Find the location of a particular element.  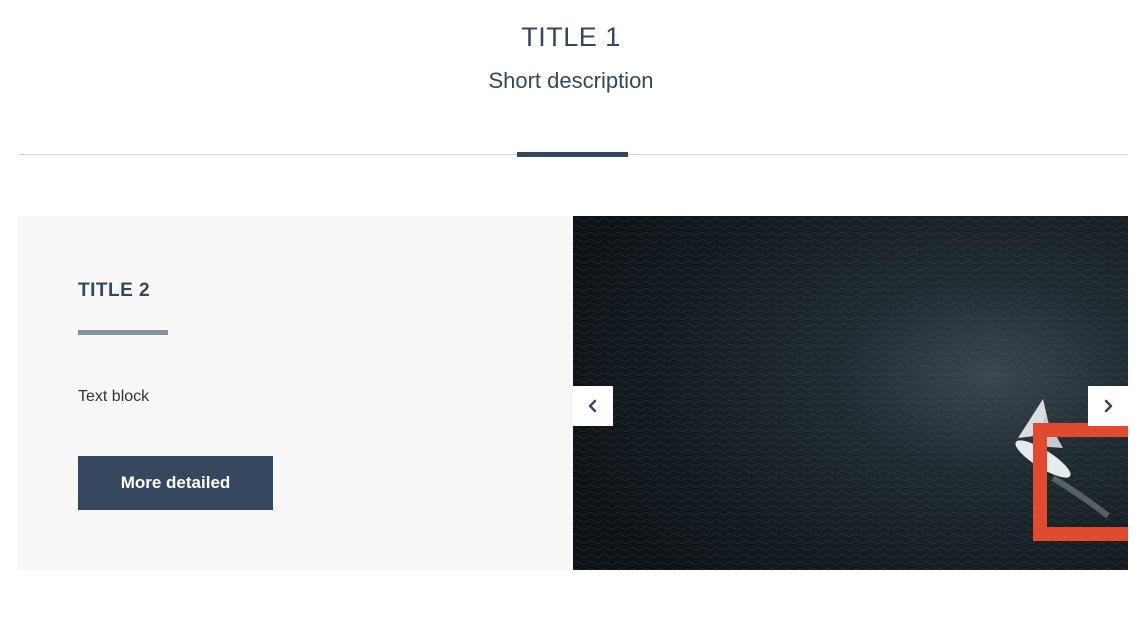

chevron-right-icon is located at coordinates (1108, 406).